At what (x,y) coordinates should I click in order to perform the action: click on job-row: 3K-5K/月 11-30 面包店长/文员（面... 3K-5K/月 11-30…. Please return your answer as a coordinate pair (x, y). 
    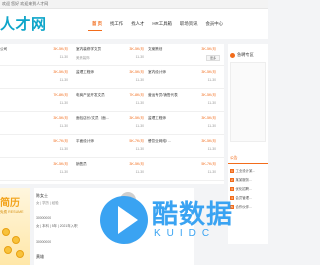
    Looking at the image, I should click on (112, 124).